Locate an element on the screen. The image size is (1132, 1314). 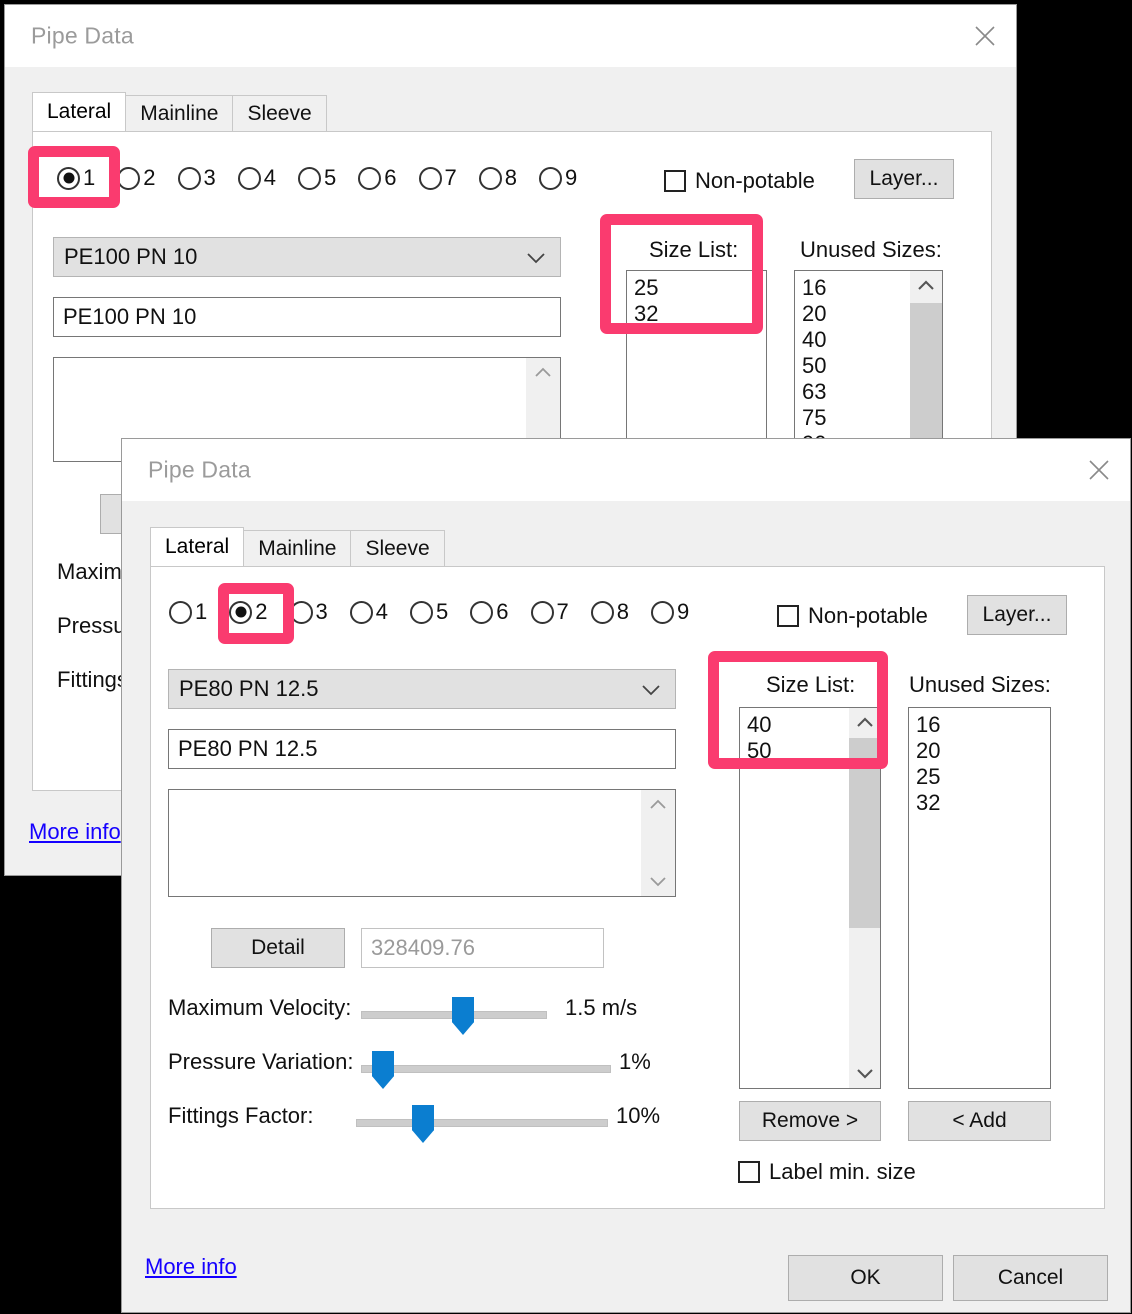
pressure-variation-slider is located at coordinates (486, 1070).